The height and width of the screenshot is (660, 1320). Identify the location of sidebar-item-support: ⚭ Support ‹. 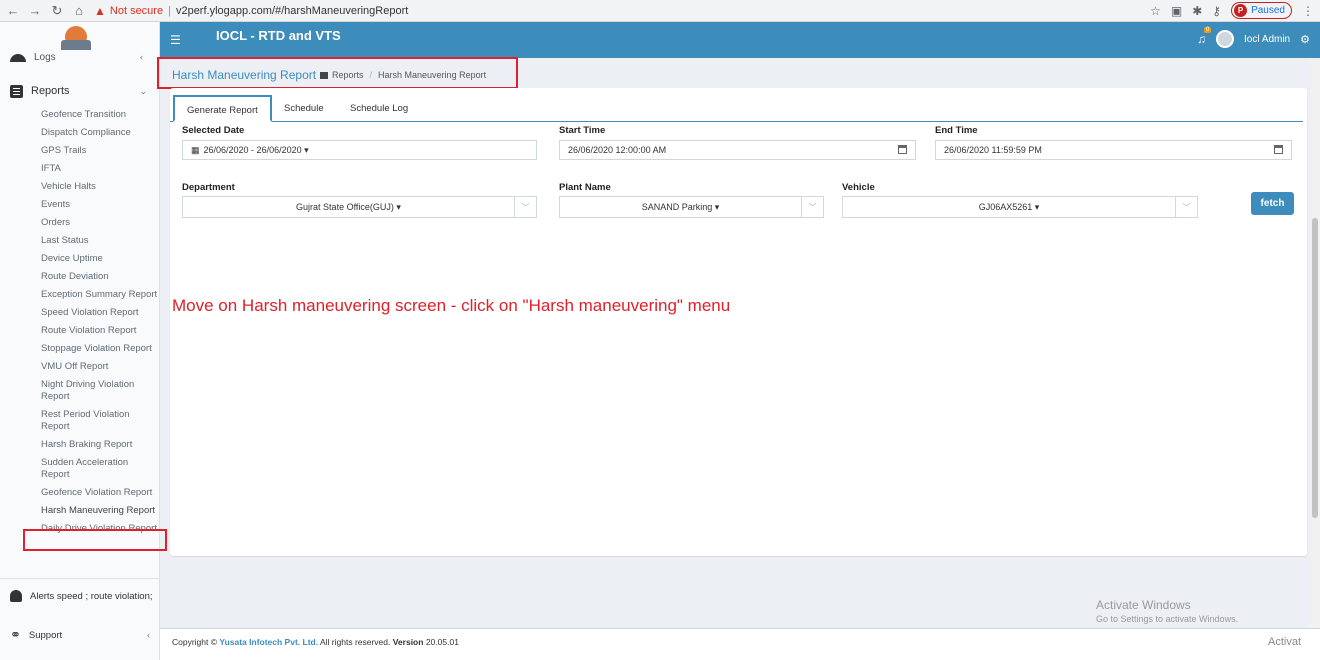
(80, 635).